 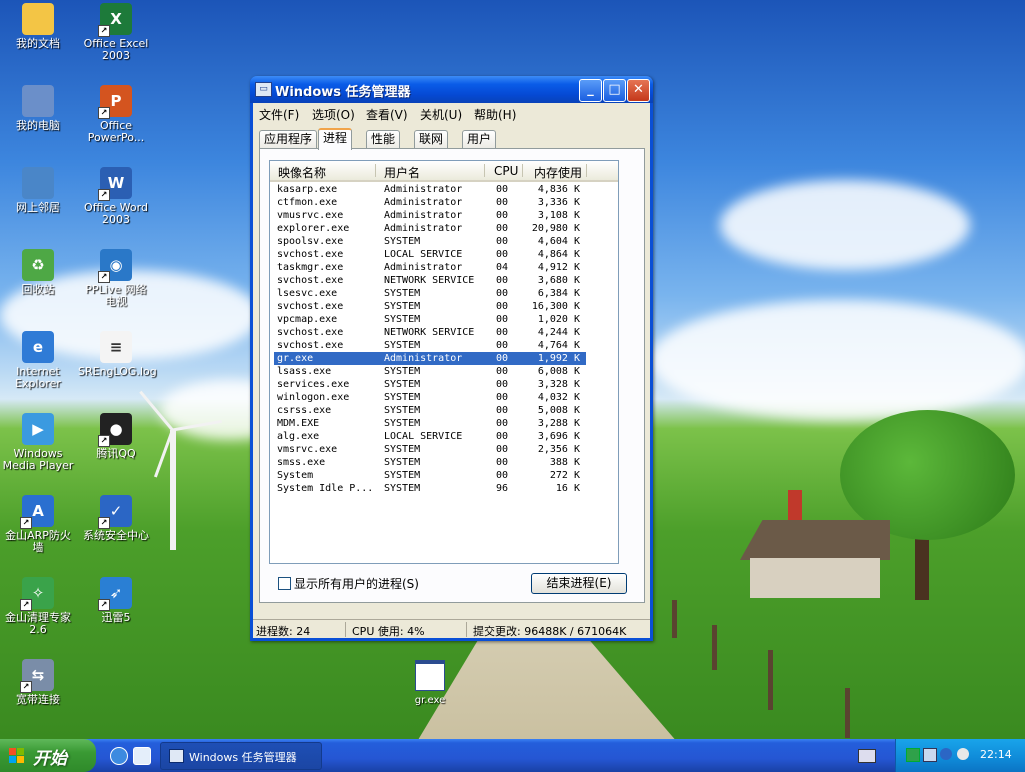 I want to click on end-process-button: 结束进程(E), so click(x=579, y=583).